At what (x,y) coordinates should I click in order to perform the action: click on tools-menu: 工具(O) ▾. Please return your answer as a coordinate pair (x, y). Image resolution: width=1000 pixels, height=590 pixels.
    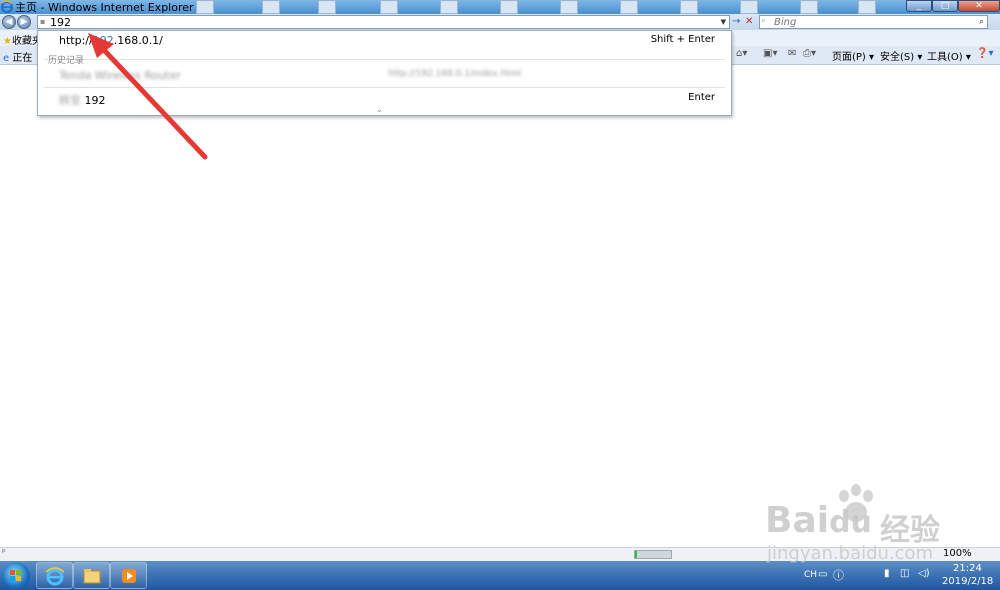
    Looking at the image, I should click on (949, 55).